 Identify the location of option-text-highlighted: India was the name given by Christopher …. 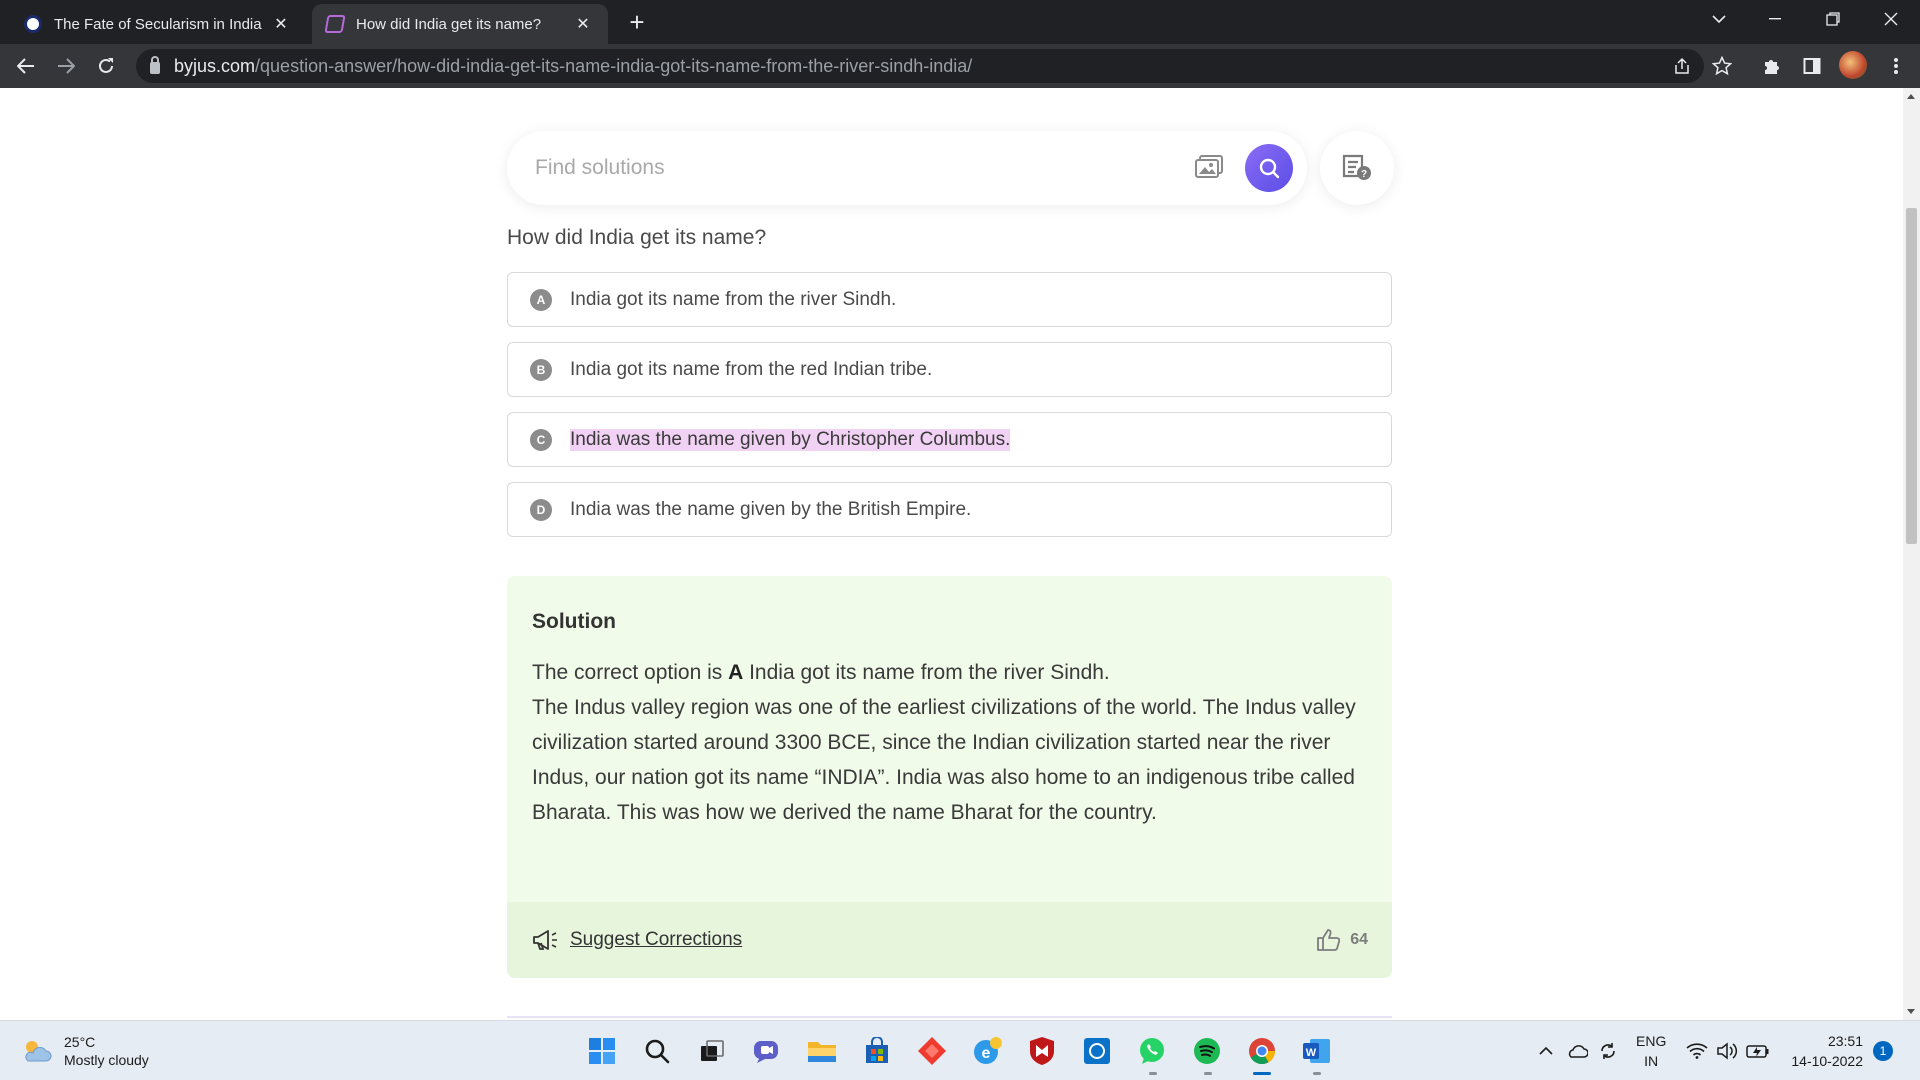
(790, 439).